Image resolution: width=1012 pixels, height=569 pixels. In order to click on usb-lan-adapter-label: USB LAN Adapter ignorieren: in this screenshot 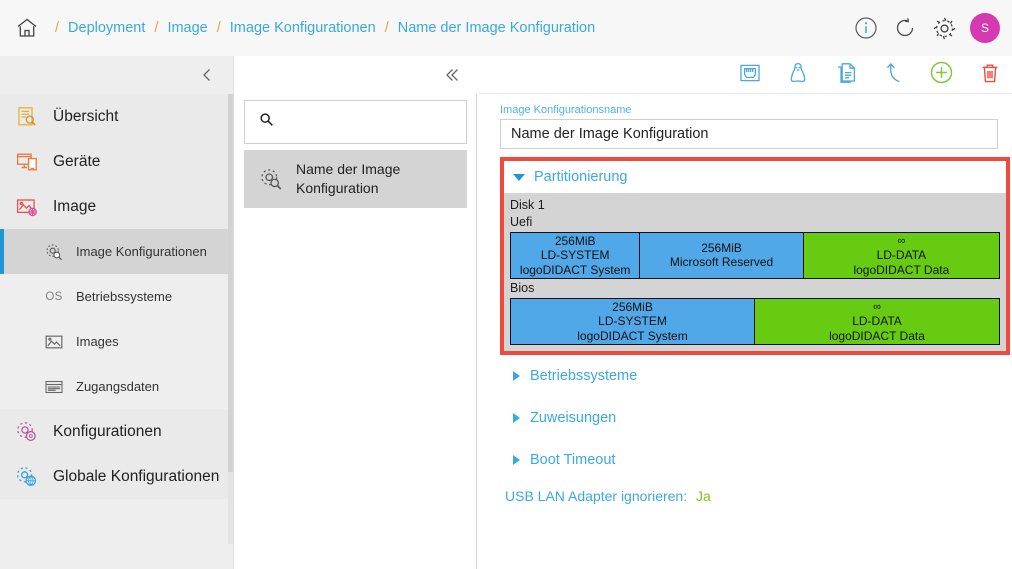, I will do `click(596, 496)`.